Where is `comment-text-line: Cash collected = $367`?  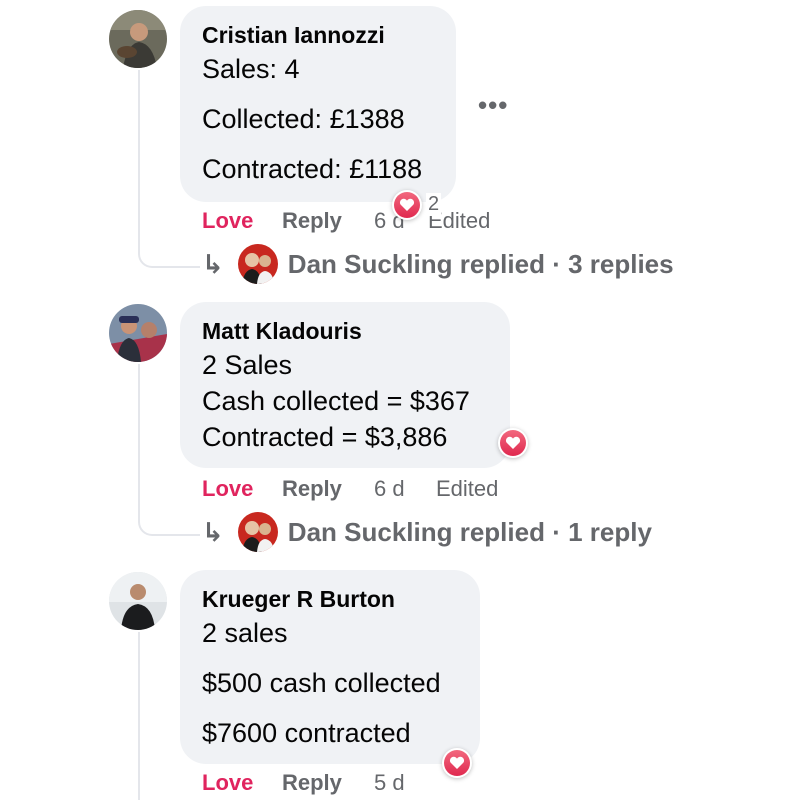 comment-text-line: Cash collected = $367 is located at coordinates (336, 401).